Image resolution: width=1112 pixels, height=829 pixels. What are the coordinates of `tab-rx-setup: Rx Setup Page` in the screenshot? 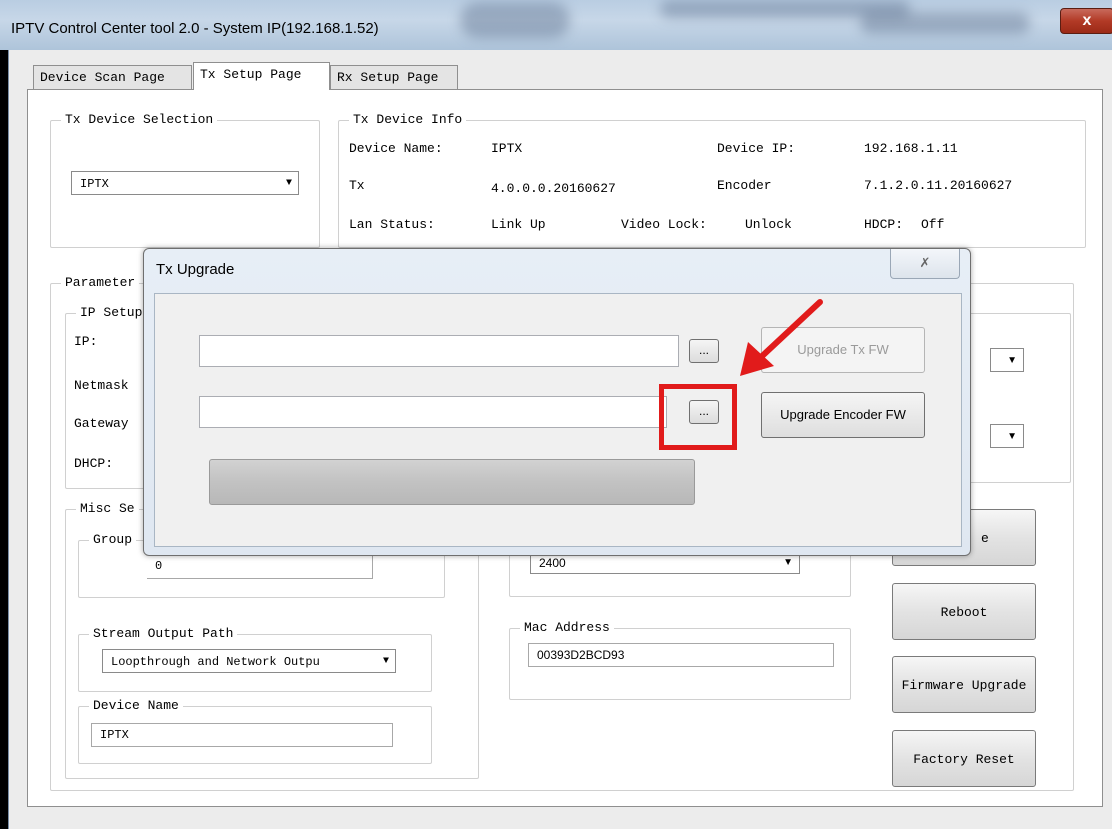 It's located at (394, 77).